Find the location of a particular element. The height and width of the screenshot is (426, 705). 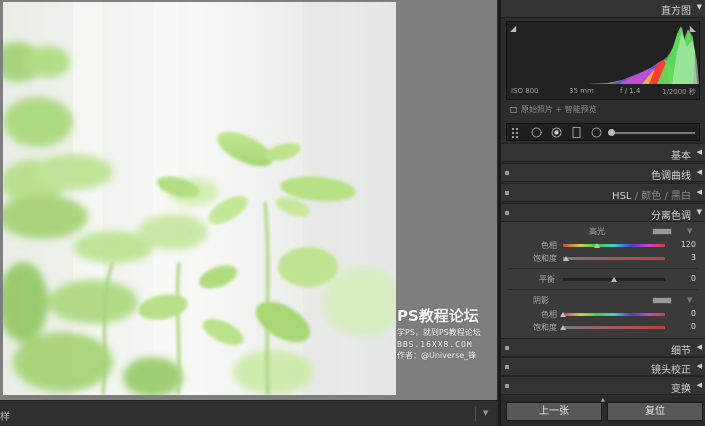

preview-icon is located at coordinates (513, 109).